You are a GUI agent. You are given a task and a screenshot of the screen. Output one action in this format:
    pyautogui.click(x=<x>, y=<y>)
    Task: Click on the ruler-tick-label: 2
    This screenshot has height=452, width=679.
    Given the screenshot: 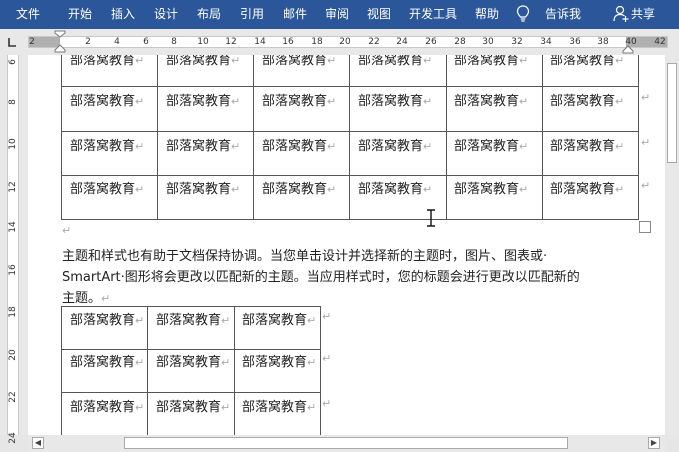 What is the action you would take?
    pyautogui.click(x=32, y=42)
    